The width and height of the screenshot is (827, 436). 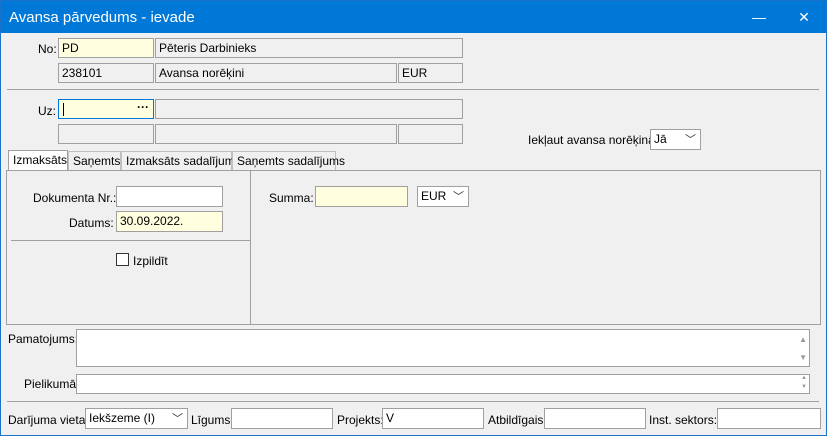 What do you see at coordinates (291, 198) in the screenshot?
I see `sum-label: Summa:` at bounding box center [291, 198].